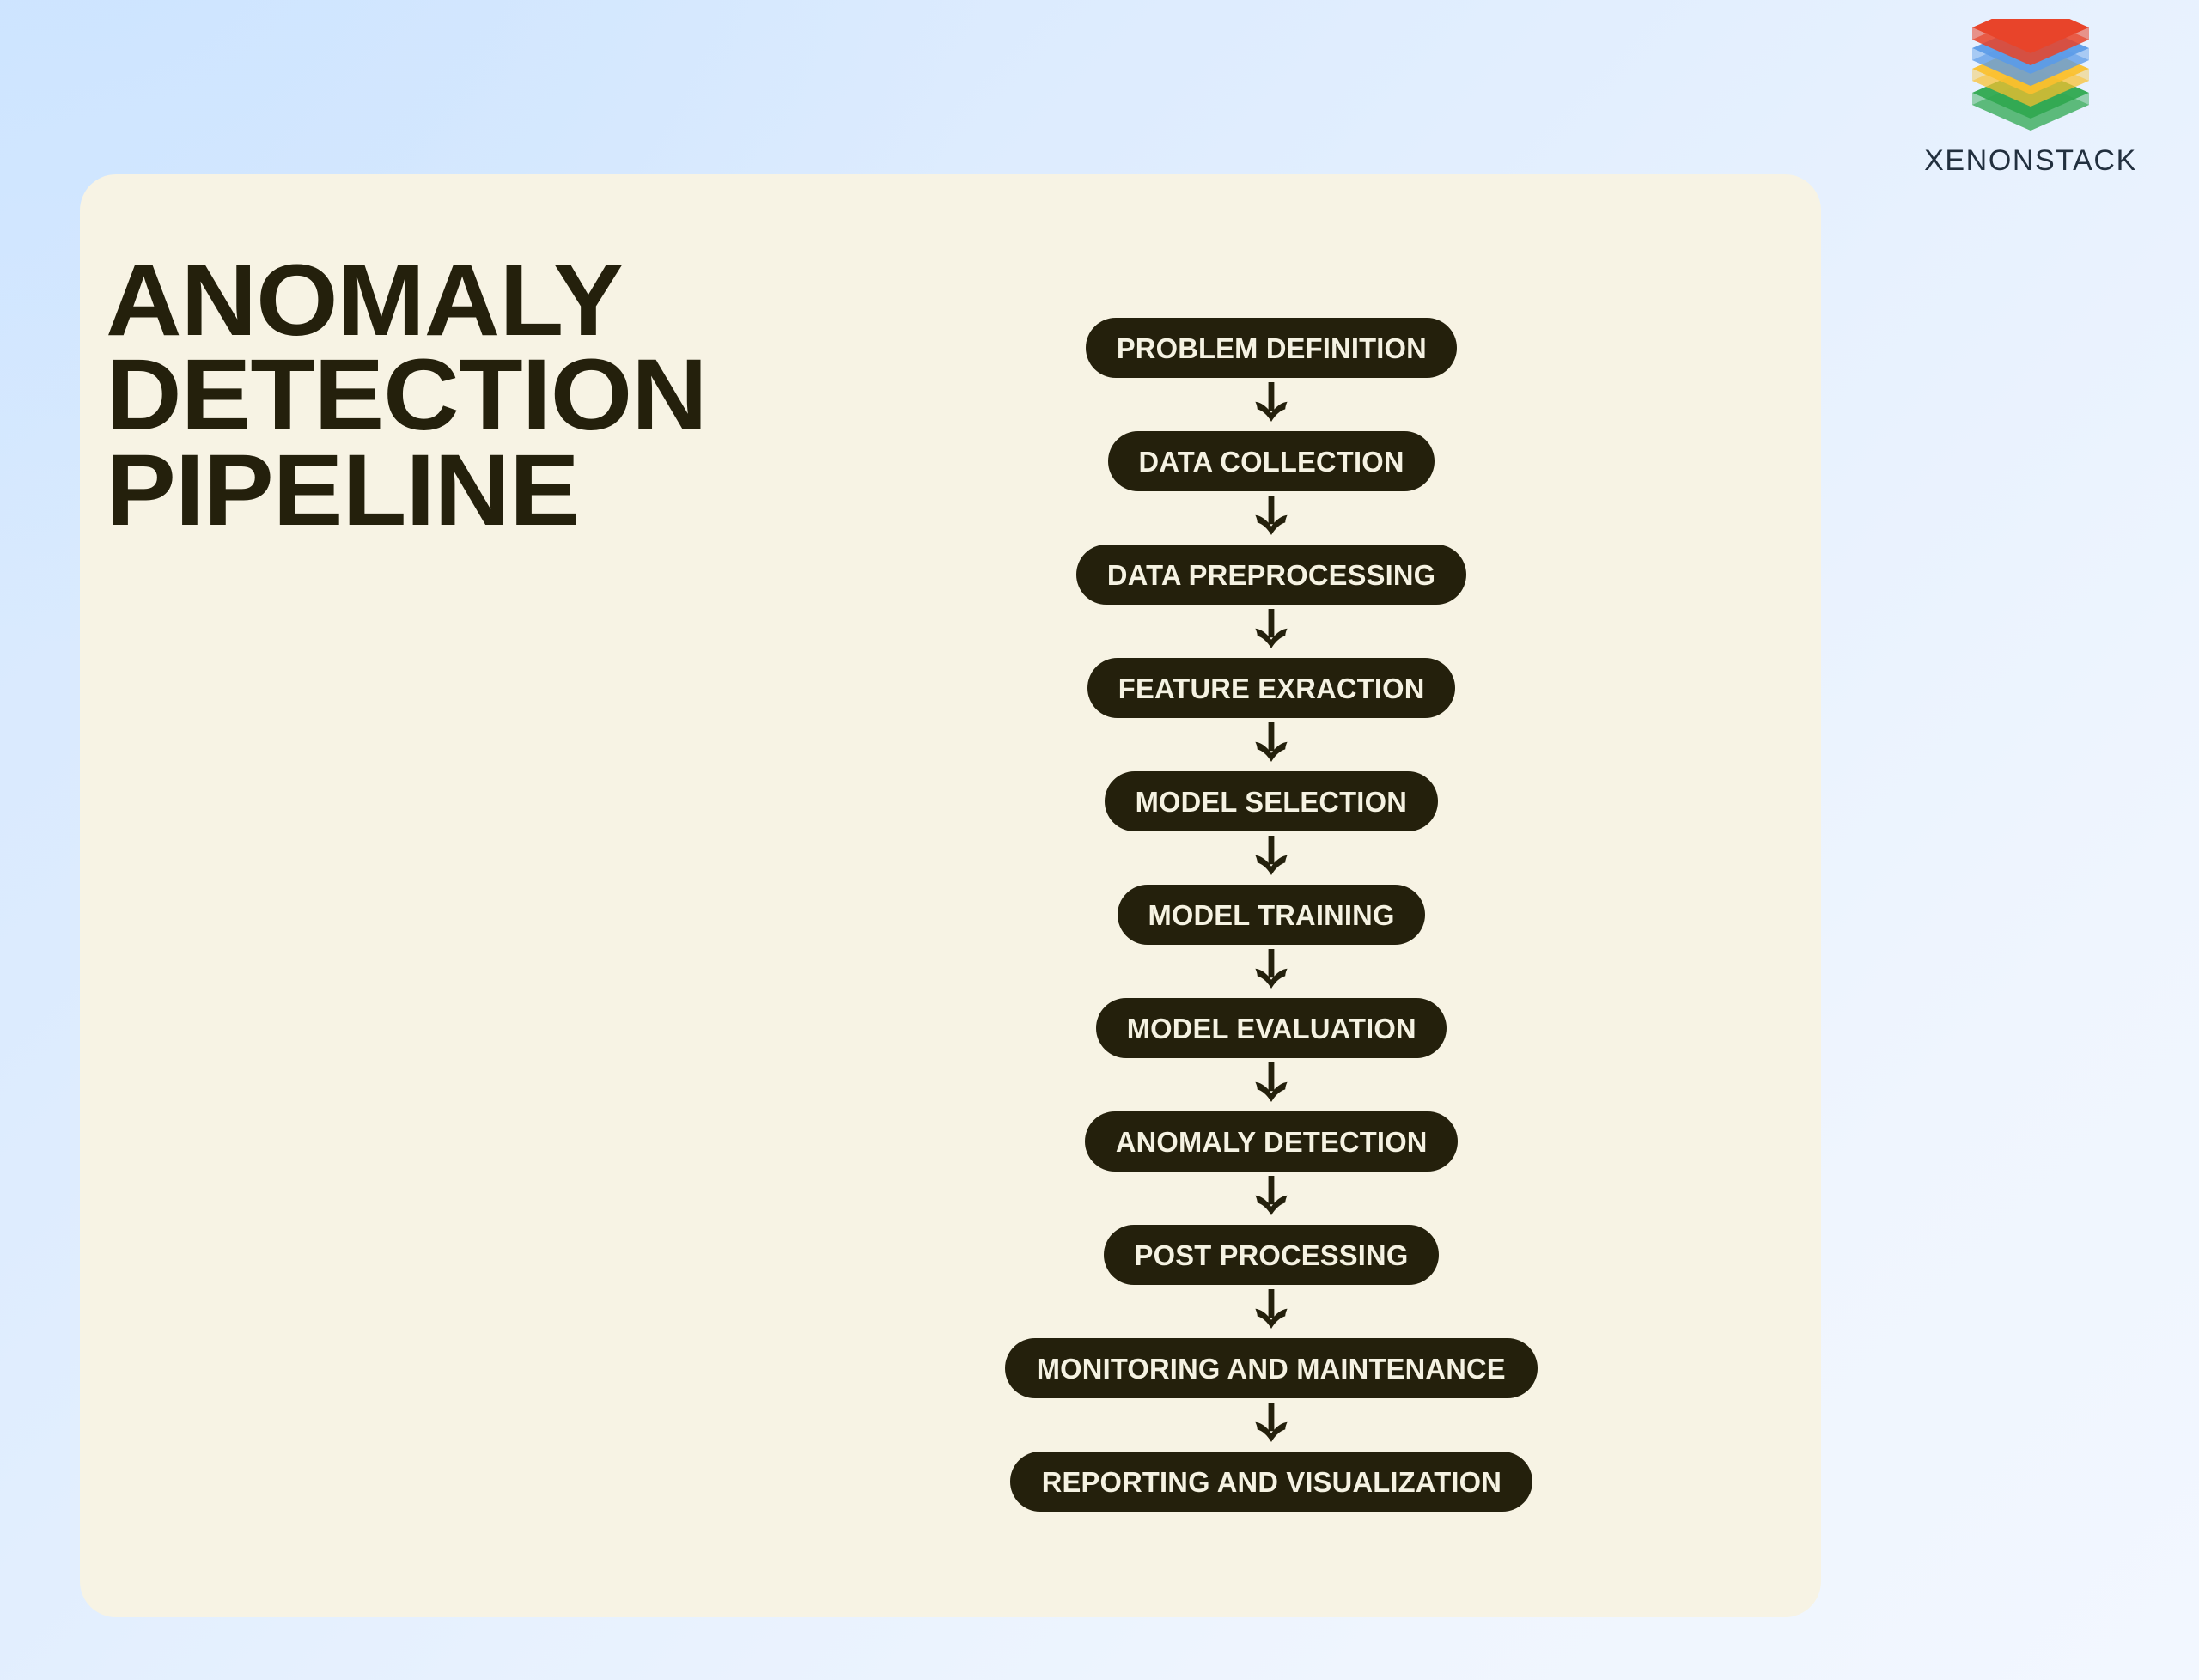 Image resolution: width=2199 pixels, height=1680 pixels. I want to click on pipeline-step-label: PROBLEM DEFINITION, so click(1271, 348).